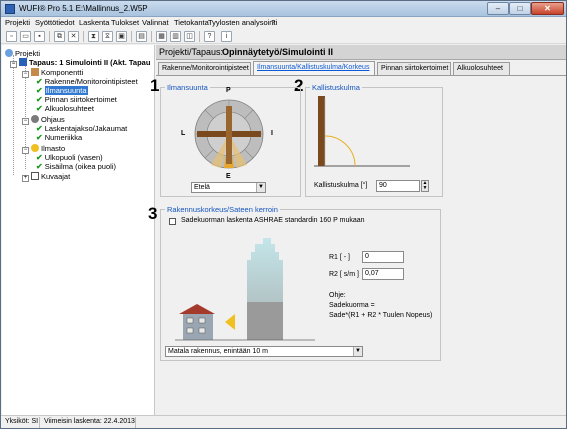 Image resolution: width=567 pixels, height=429 pixels. Describe the element at coordinates (25, 178) in the screenshot. I see `expand-icon: +` at that location.